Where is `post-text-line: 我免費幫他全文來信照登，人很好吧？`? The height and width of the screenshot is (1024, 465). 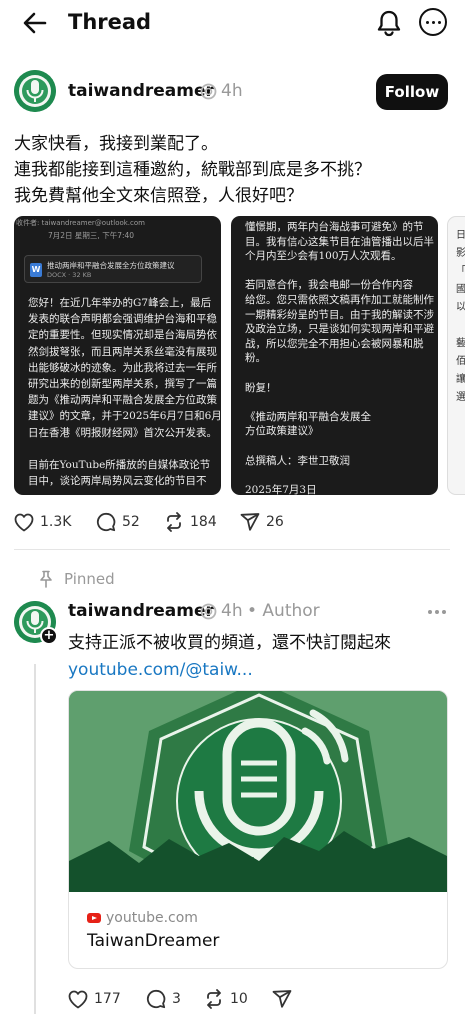
post-text-line: 我免費幫他全文來信照登，人很好吧？ is located at coordinates (158, 196).